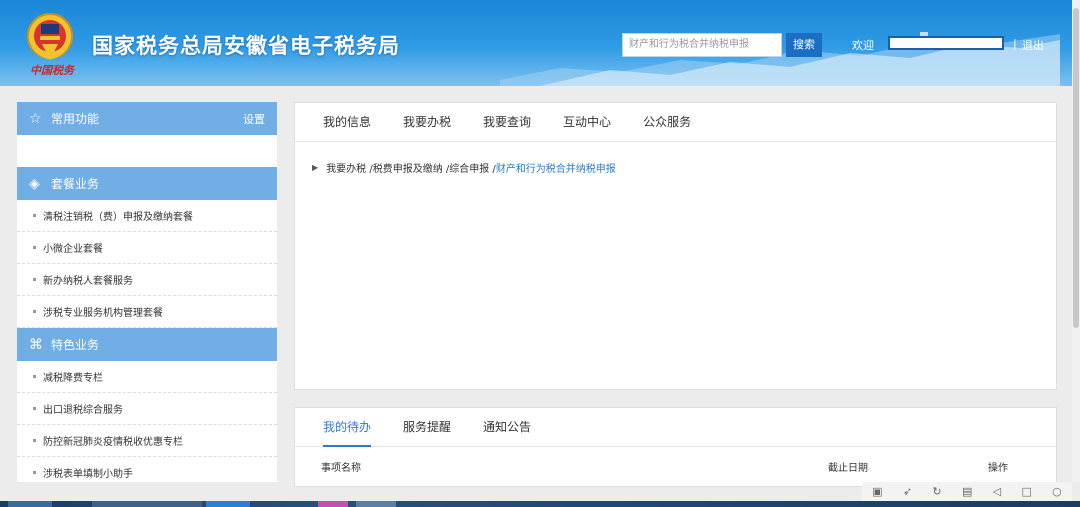  I want to click on settings-link: 设置, so click(260, 119).